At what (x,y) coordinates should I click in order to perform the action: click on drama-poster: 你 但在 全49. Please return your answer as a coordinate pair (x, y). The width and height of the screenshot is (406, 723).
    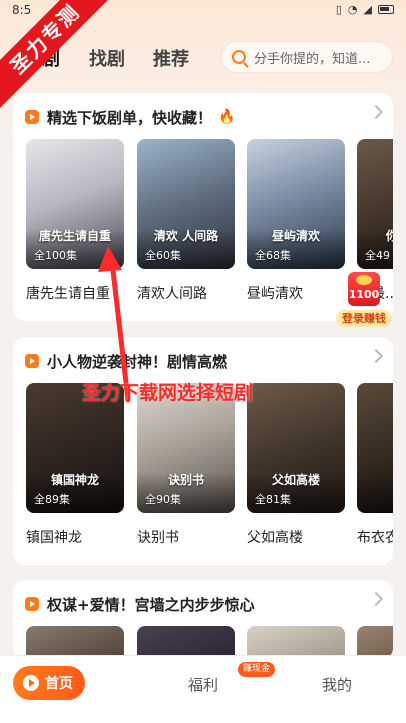
    Looking at the image, I should click on (375, 204).